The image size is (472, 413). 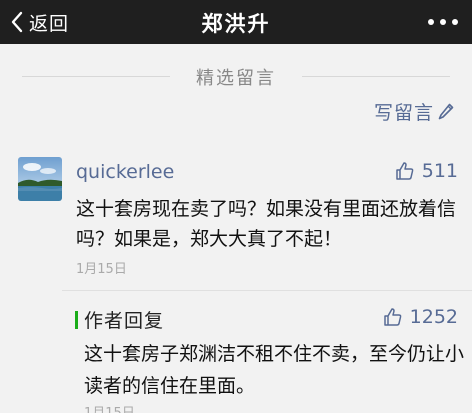 I want to click on like-count: 511, so click(x=439, y=171).